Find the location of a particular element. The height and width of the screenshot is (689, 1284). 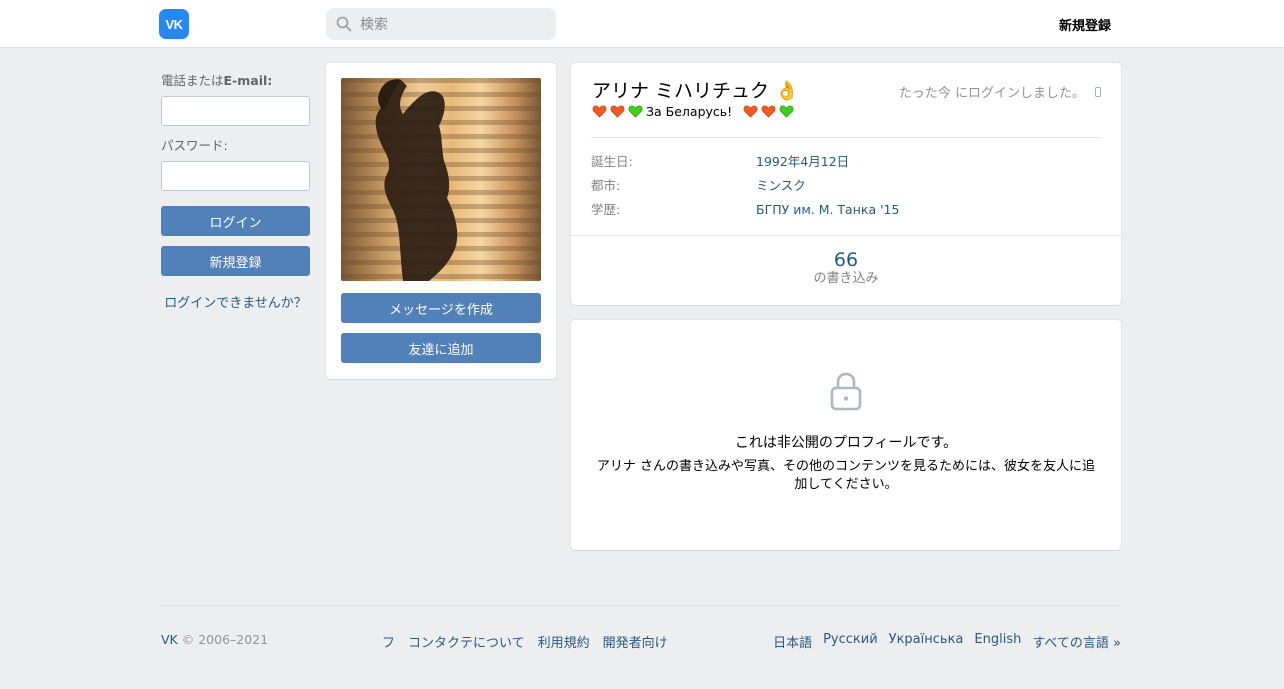

phone-email-label: 電話またはE-mail: is located at coordinates (217, 80).